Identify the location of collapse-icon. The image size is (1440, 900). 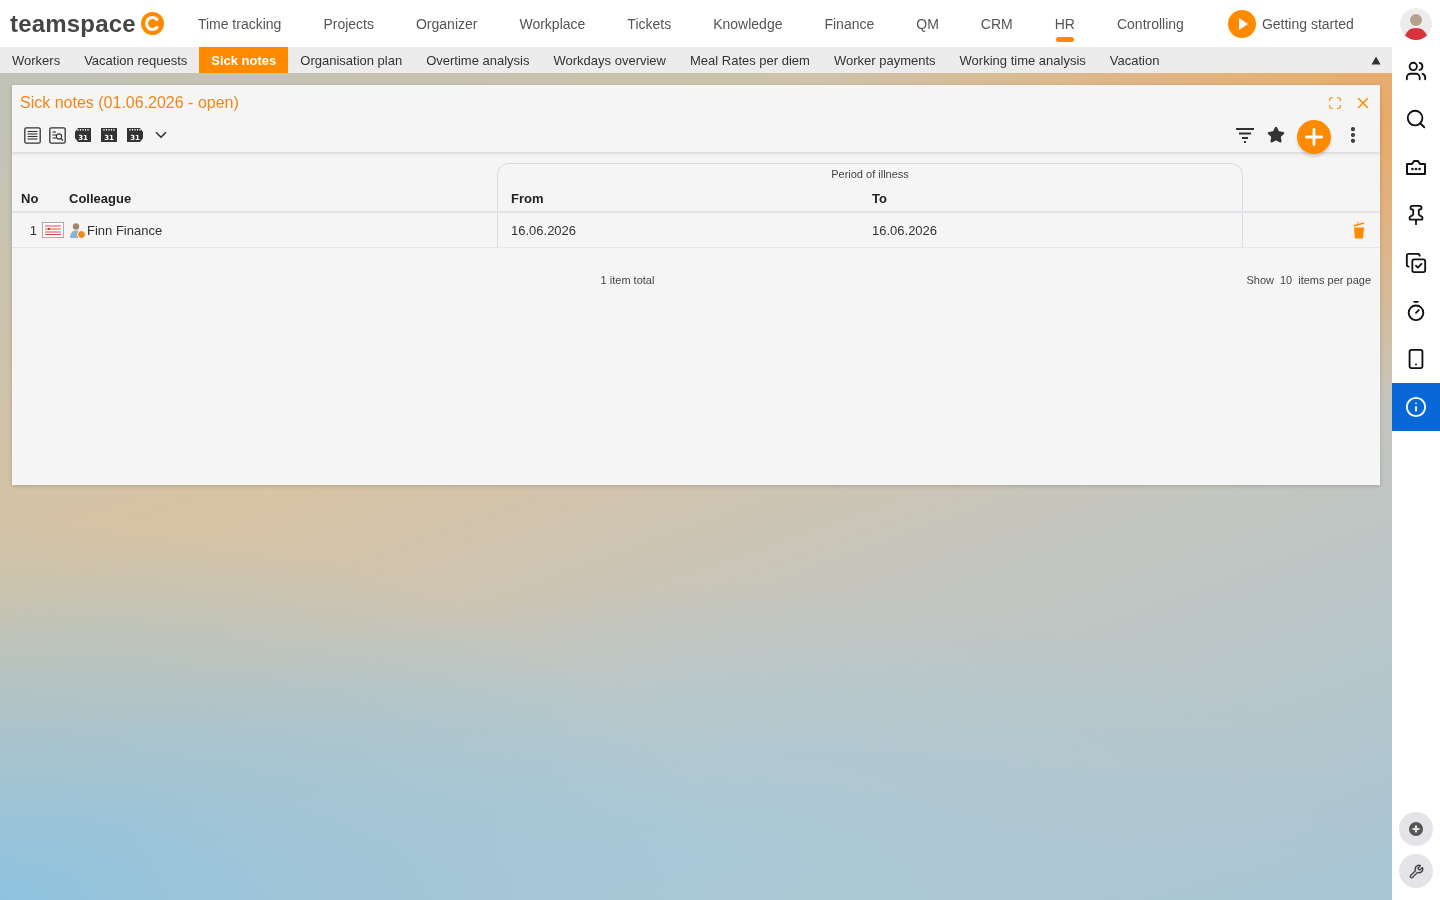
(1376, 60).